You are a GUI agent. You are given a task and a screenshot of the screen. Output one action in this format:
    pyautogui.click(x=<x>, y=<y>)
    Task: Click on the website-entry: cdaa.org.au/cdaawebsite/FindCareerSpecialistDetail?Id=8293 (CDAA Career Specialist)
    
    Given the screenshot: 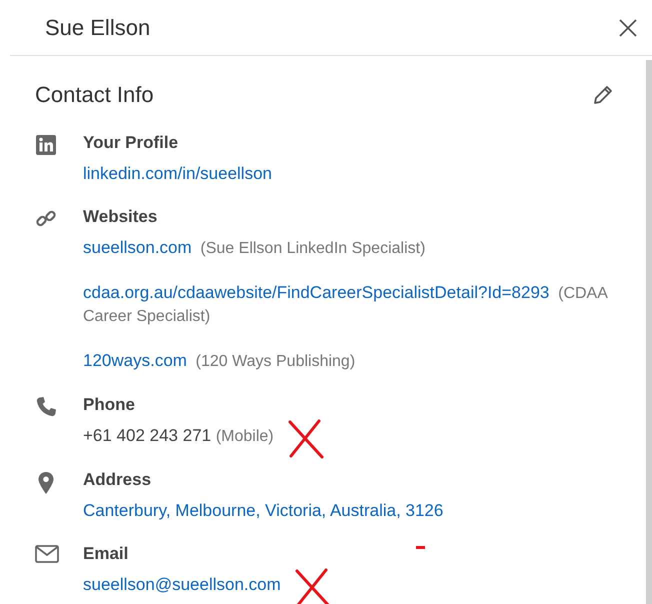 What is the action you would take?
    pyautogui.click(x=346, y=304)
    